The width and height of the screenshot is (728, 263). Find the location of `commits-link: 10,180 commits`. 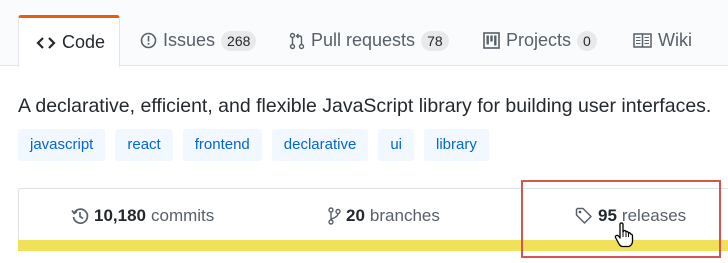

commits-link: 10,180 commits is located at coordinates (142, 216).